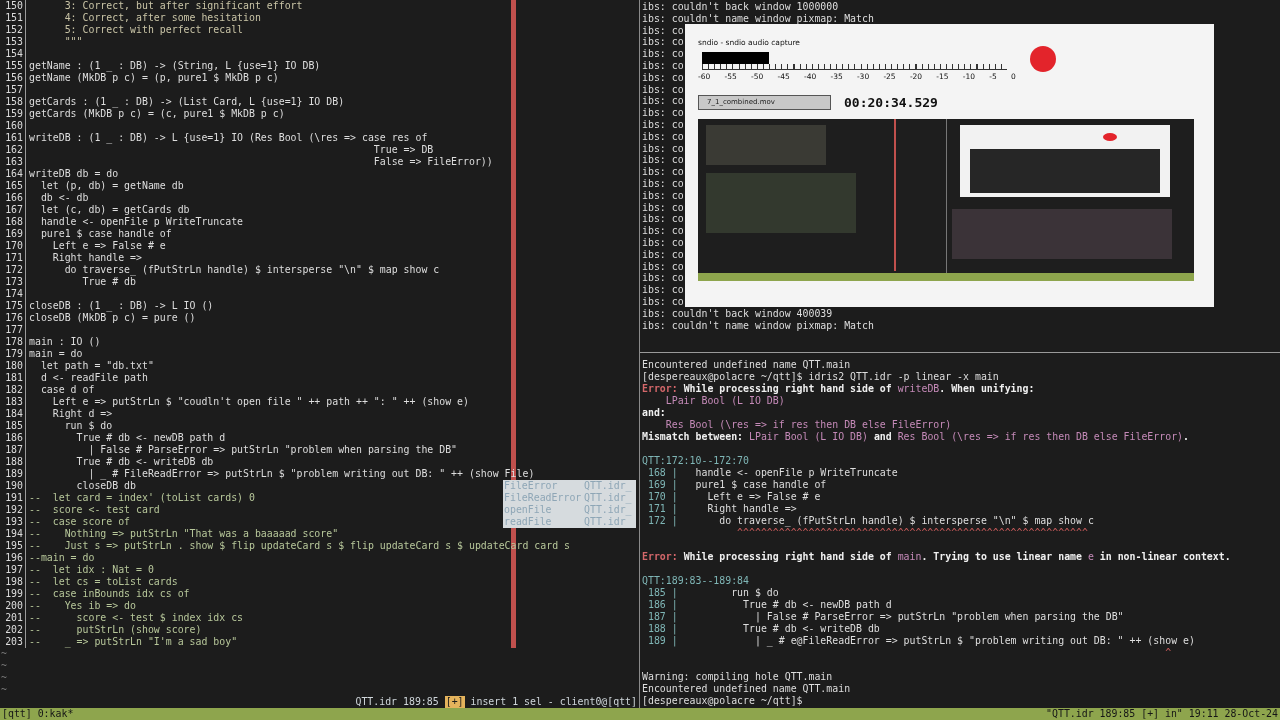  What do you see at coordinates (88, 426) in the screenshot?
I see `code-line: run $ do` at bounding box center [88, 426].